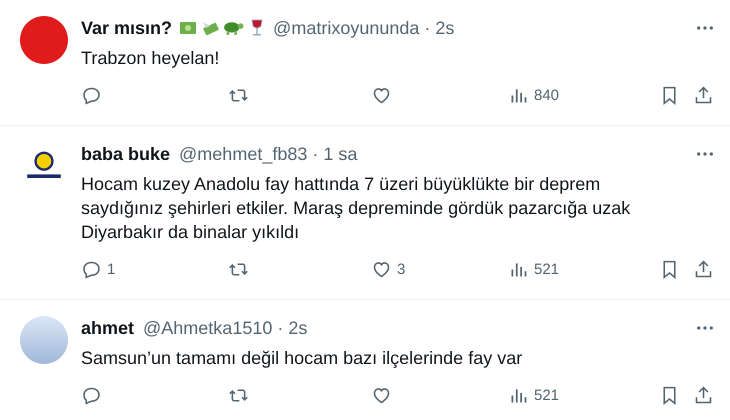  I want to click on turtle-icon, so click(234, 28).